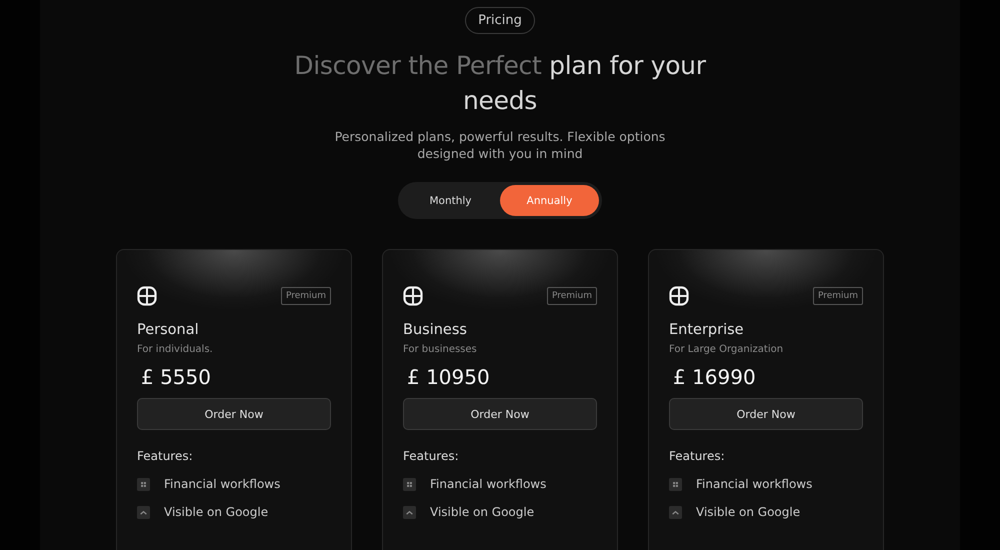 The height and width of the screenshot is (550, 1000). I want to click on subtitle: Personalized plans, powerful results. Flexible options designed with you in mind, so click(500, 145).